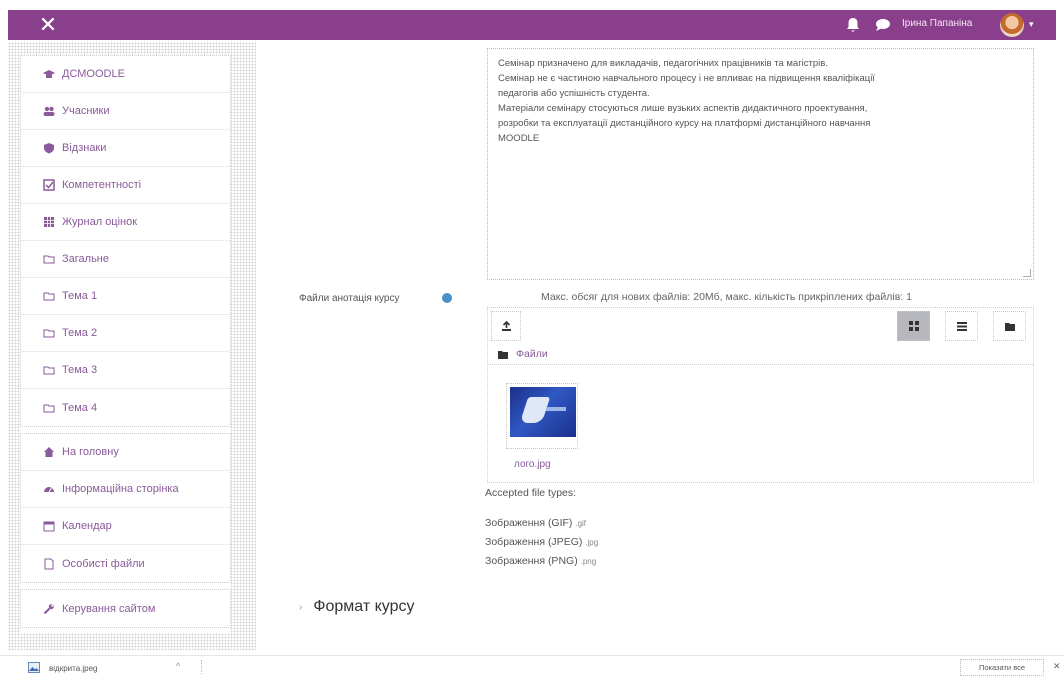 The width and height of the screenshot is (1064, 678). What do you see at coordinates (103, 563) in the screenshot?
I see `nav-item-label: Особисті файли` at bounding box center [103, 563].